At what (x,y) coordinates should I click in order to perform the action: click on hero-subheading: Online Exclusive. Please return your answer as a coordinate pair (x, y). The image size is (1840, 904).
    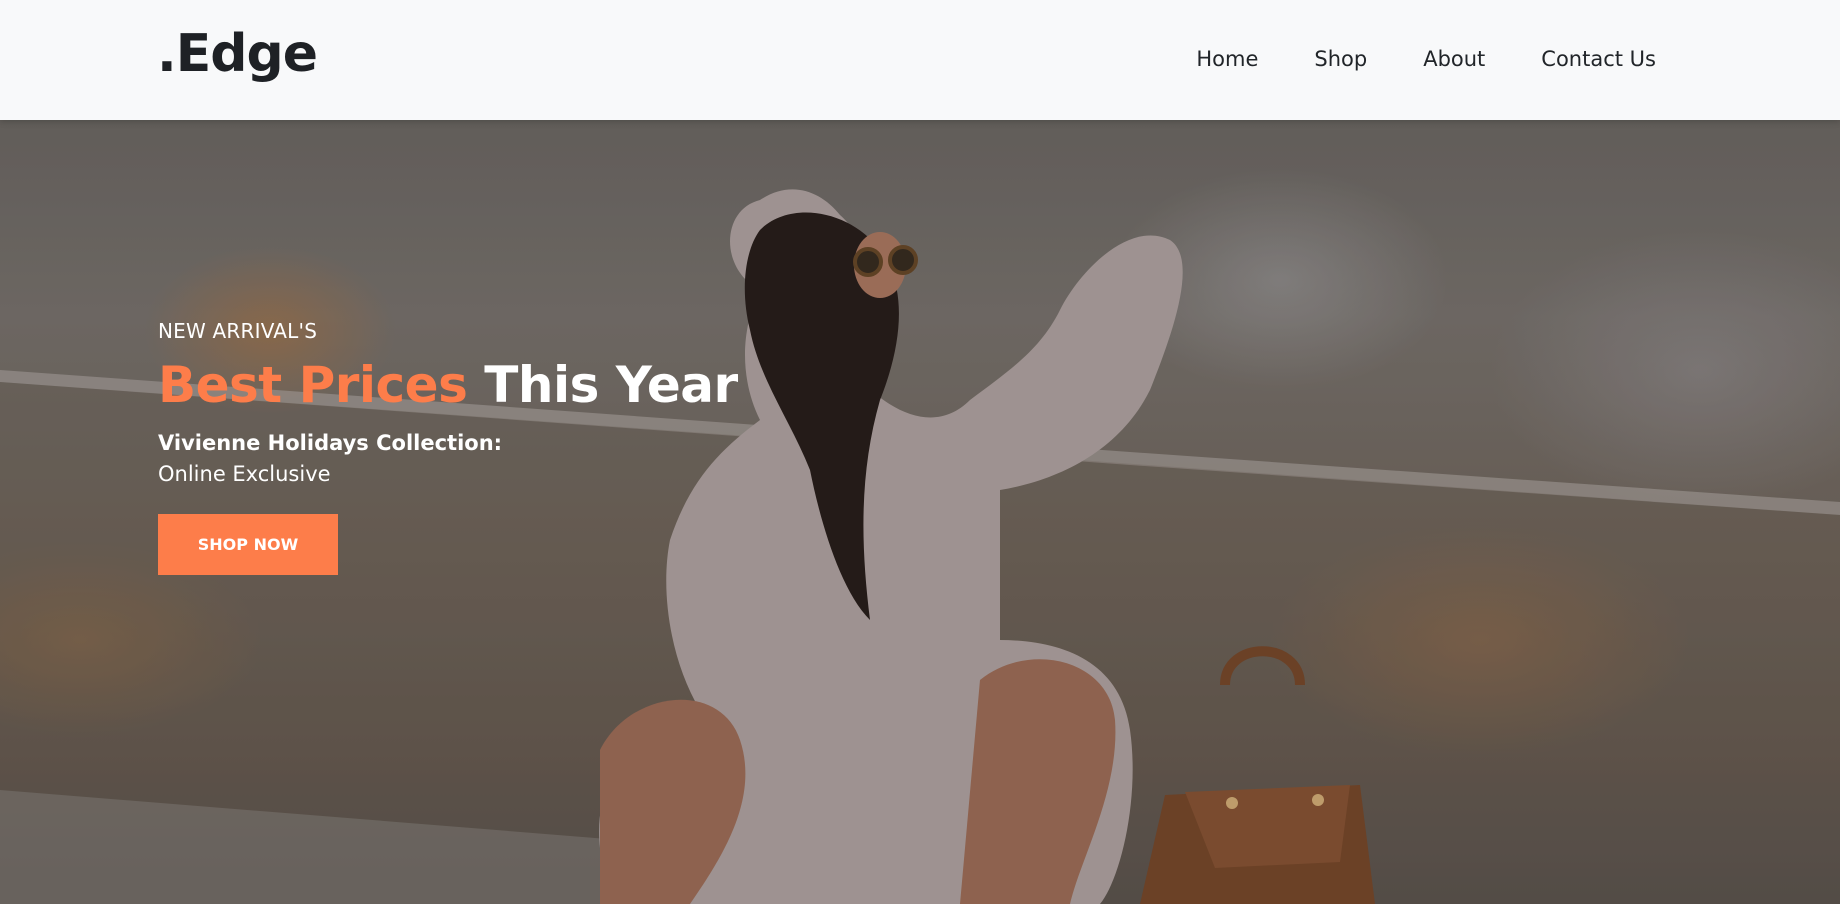
    Looking at the image, I should click on (244, 474).